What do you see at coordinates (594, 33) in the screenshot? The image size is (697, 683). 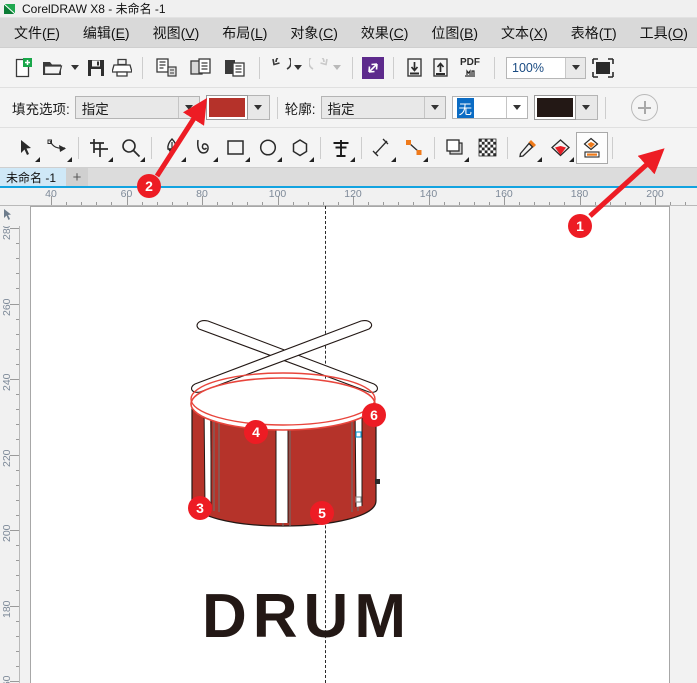 I see `menu-item-9: 表格(T)` at bounding box center [594, 33].